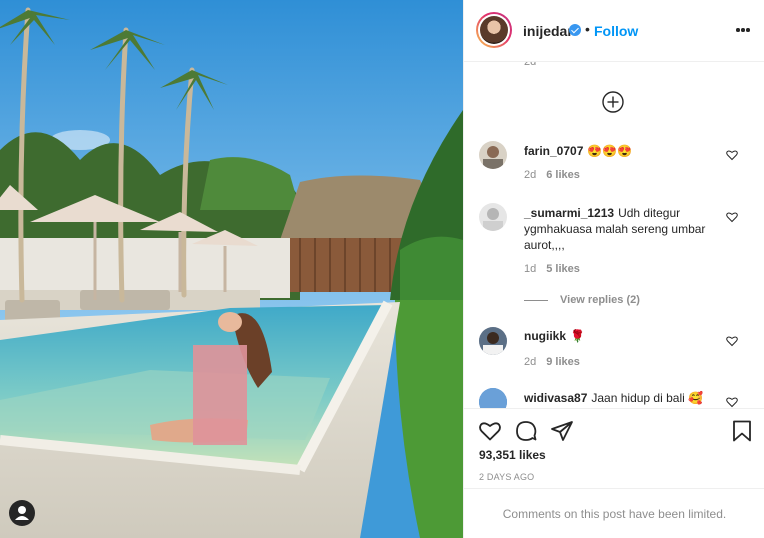 This screenshot has height=538, width=764. Describe the element at coordinates (562, 431) in the screenshot. I see `share-icon` at that location.